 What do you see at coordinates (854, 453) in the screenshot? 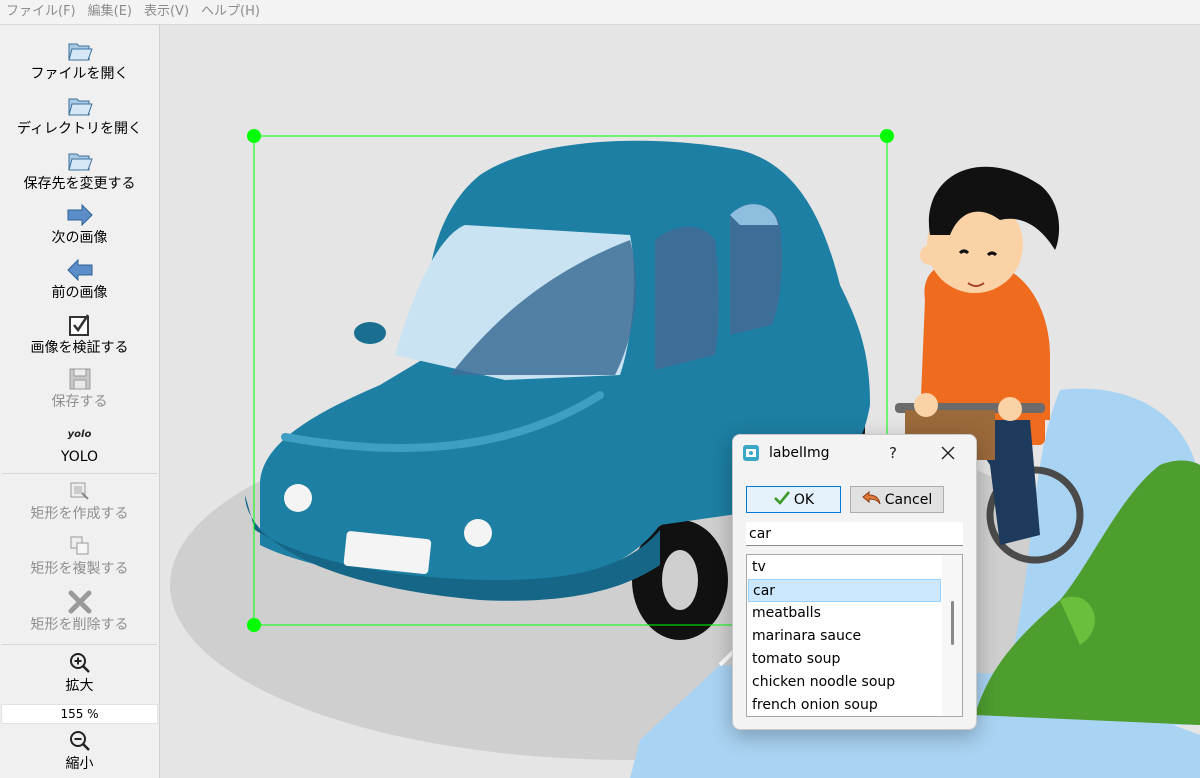
I see `dialog-titlebar: labelImg ?` at bounding box center [854, 453].